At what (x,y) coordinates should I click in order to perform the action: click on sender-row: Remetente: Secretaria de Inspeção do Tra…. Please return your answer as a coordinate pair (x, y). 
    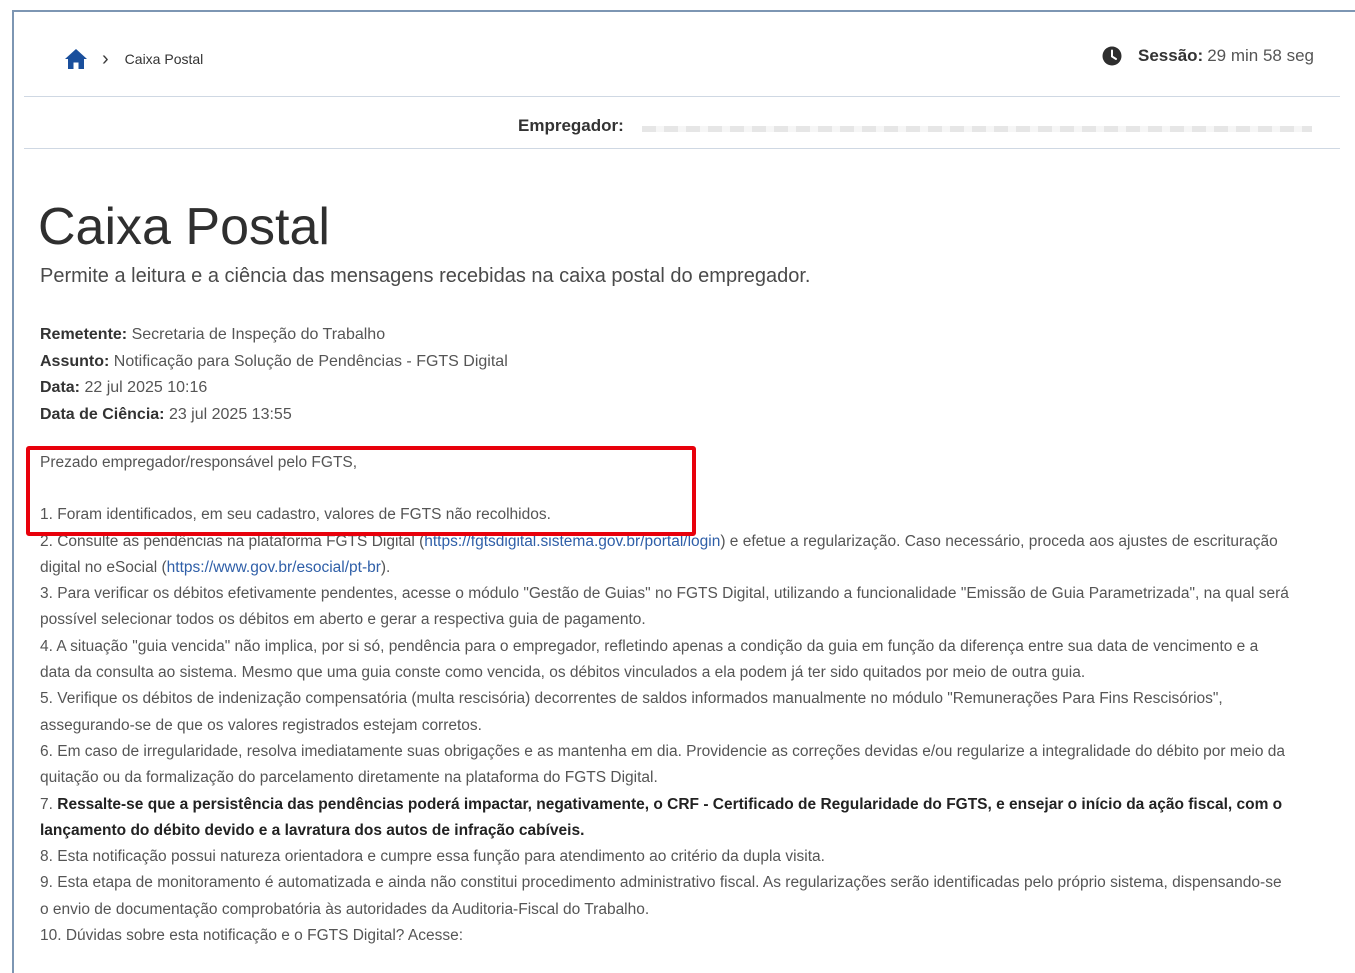
    Looking at the image, I should click on (213, 334).